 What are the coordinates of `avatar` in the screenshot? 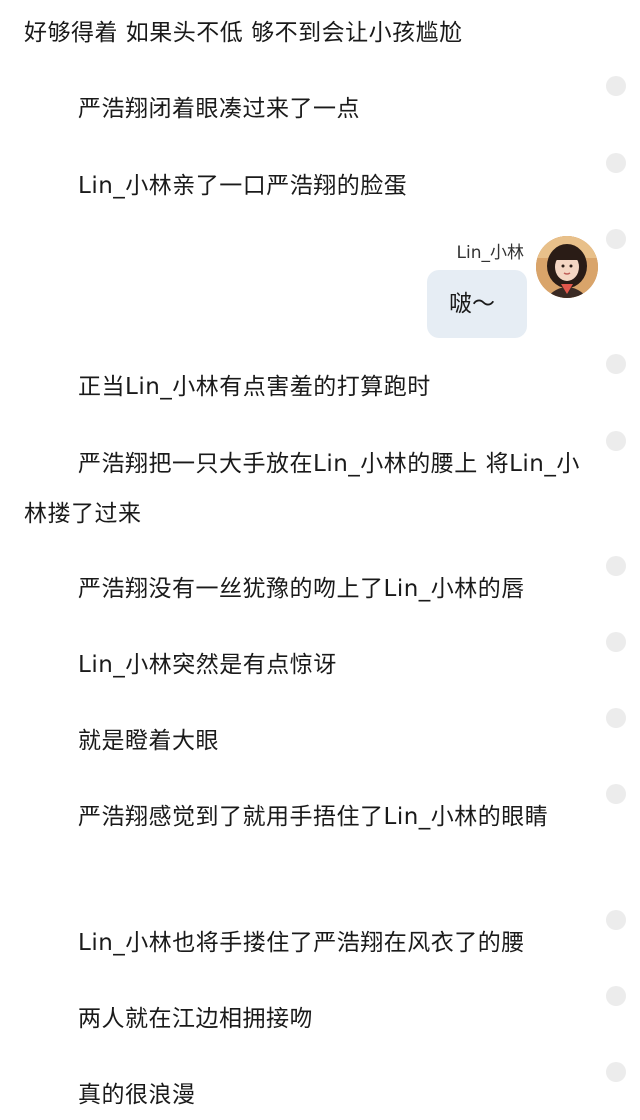 It's located at (567, 267).